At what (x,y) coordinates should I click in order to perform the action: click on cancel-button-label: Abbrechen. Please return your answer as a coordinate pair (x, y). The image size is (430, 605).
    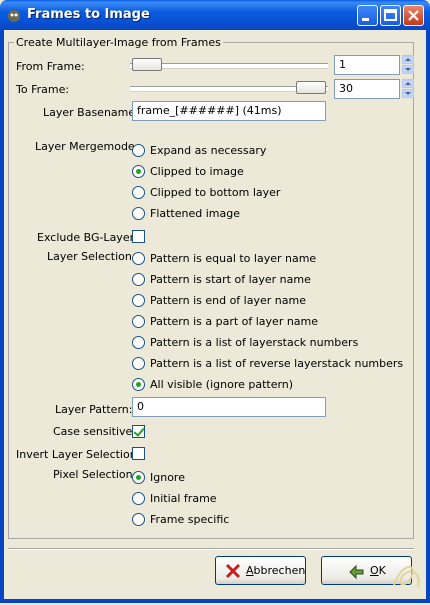
    Looking at the image, I should click on (276, 570).